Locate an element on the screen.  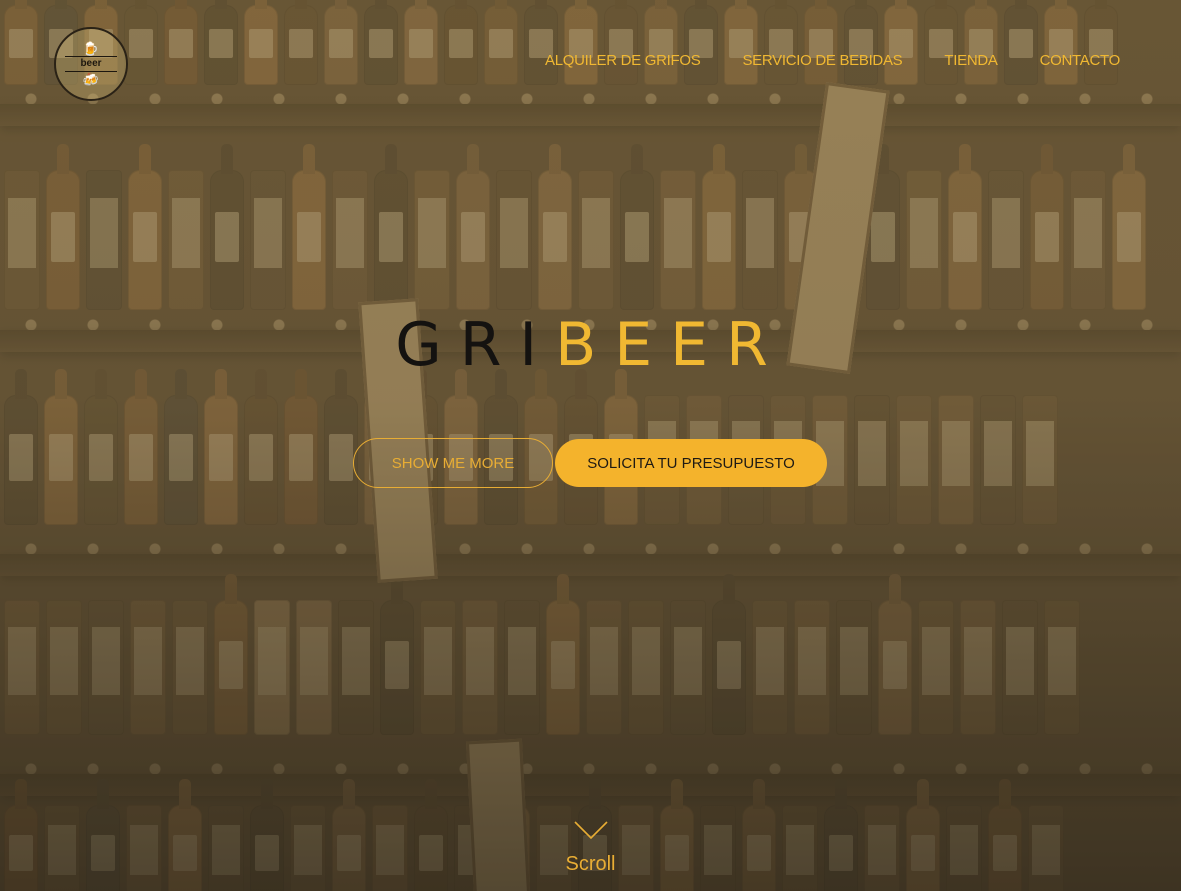
scroll-indicator: Scroll is located at coordinates (590, 848).